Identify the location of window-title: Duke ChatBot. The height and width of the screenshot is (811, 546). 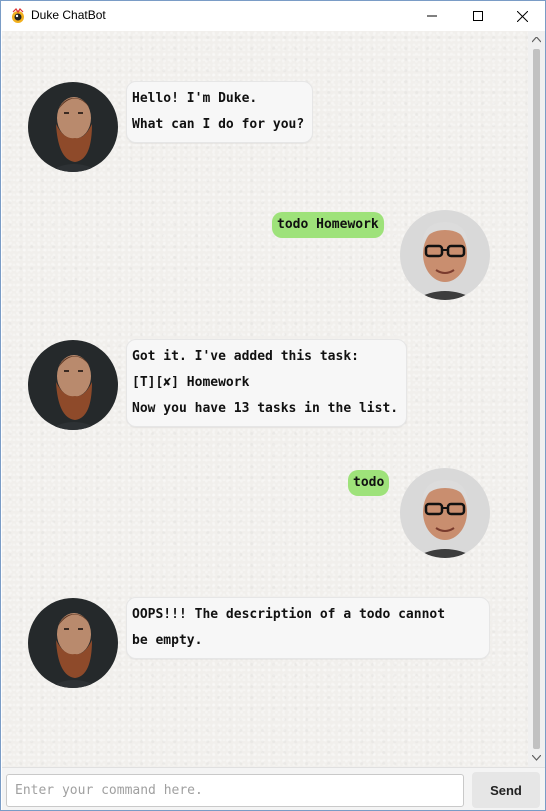
(68, 15).